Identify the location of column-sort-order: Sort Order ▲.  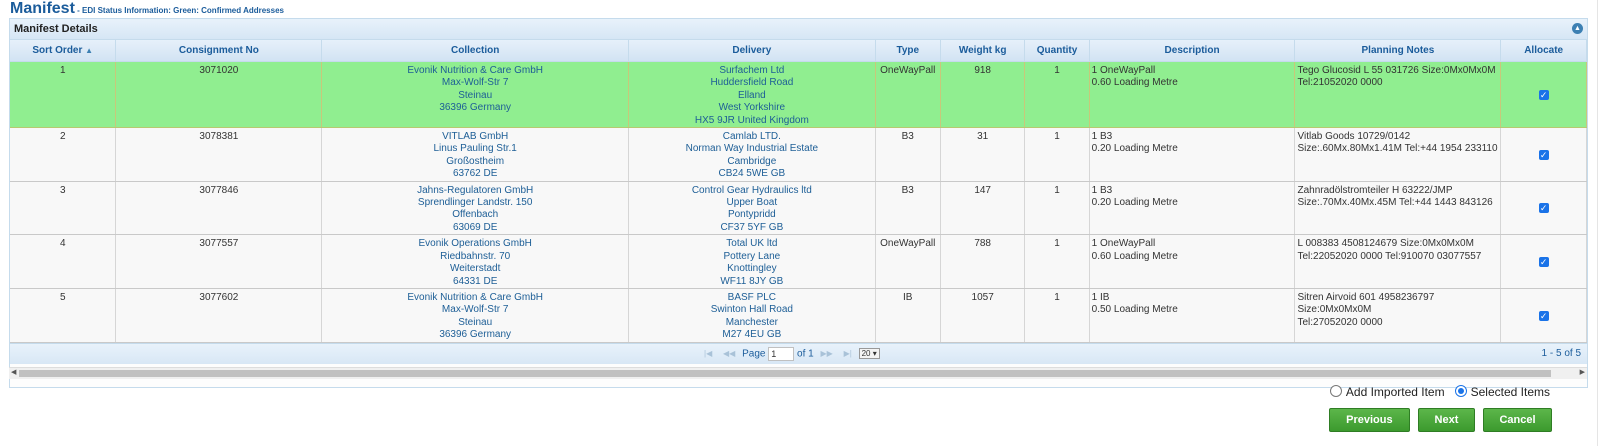
(63, 51).